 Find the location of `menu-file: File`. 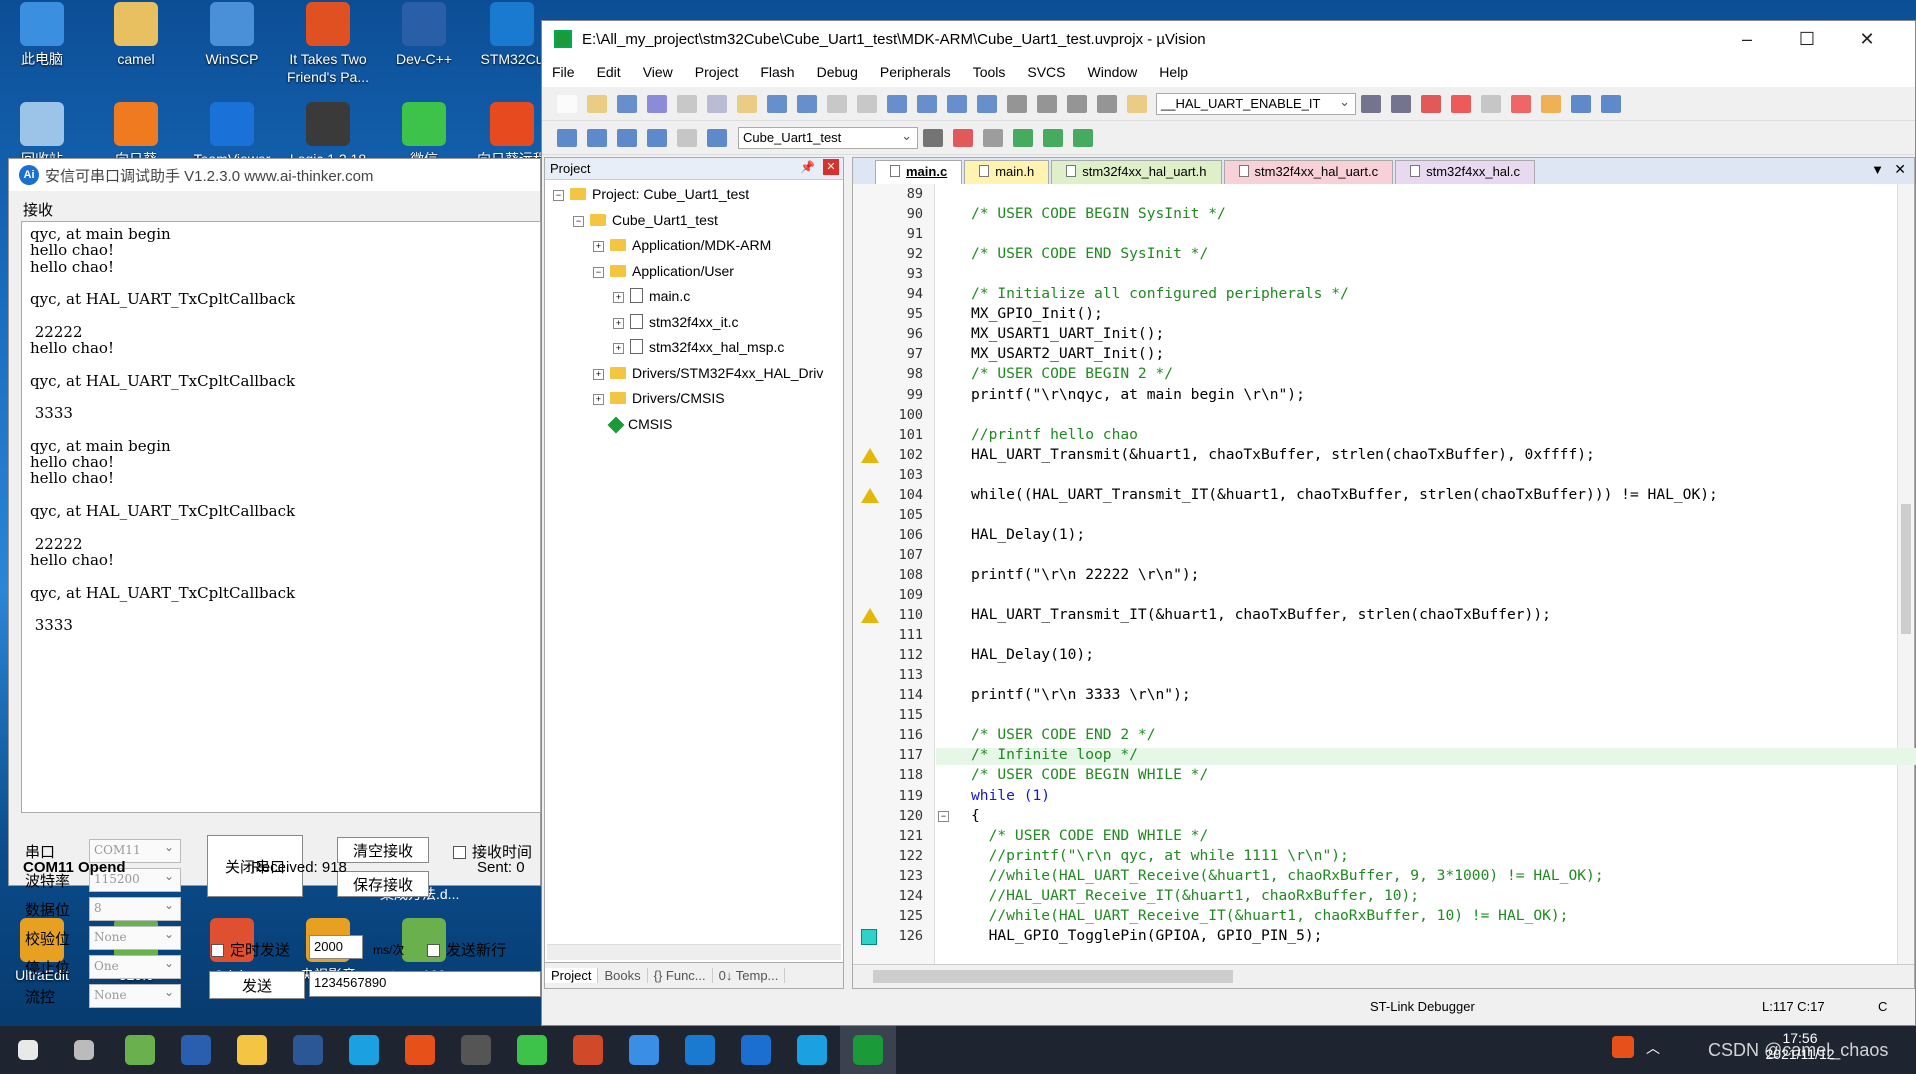

menu-file: File is located at coordinates (563, 72).